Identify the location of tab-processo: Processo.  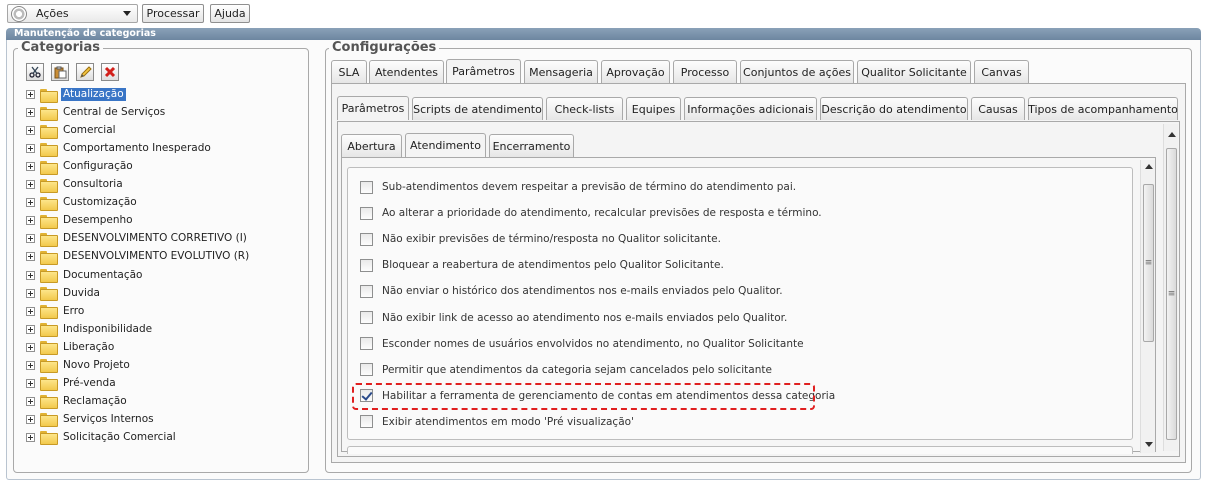
(705, 71).